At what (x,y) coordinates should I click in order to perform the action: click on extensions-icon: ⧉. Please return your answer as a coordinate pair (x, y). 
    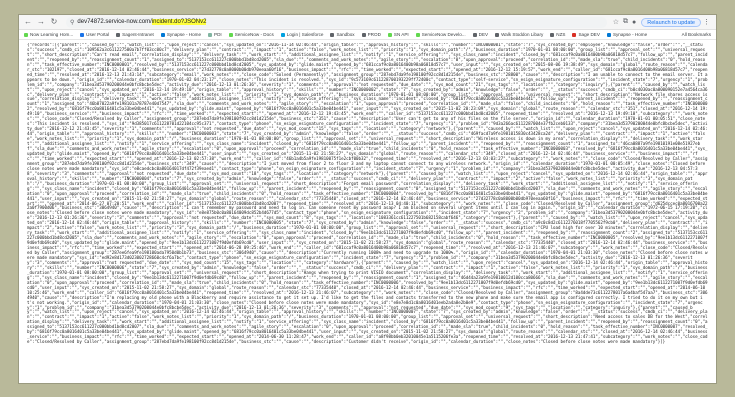
    Looking at the image, I should click on (625, 22).